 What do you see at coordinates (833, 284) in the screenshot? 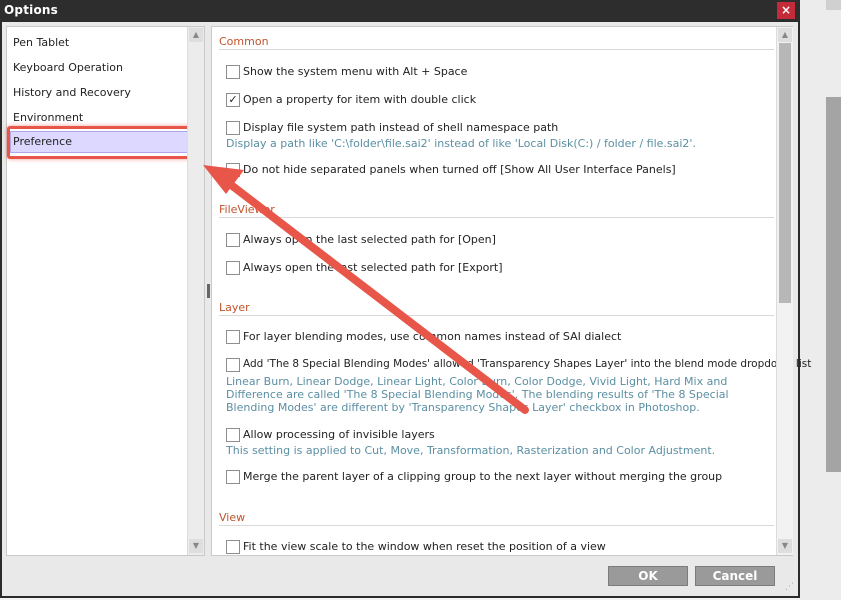
I see `background-scrollbar-thumb` at bounding box center [833, 284].